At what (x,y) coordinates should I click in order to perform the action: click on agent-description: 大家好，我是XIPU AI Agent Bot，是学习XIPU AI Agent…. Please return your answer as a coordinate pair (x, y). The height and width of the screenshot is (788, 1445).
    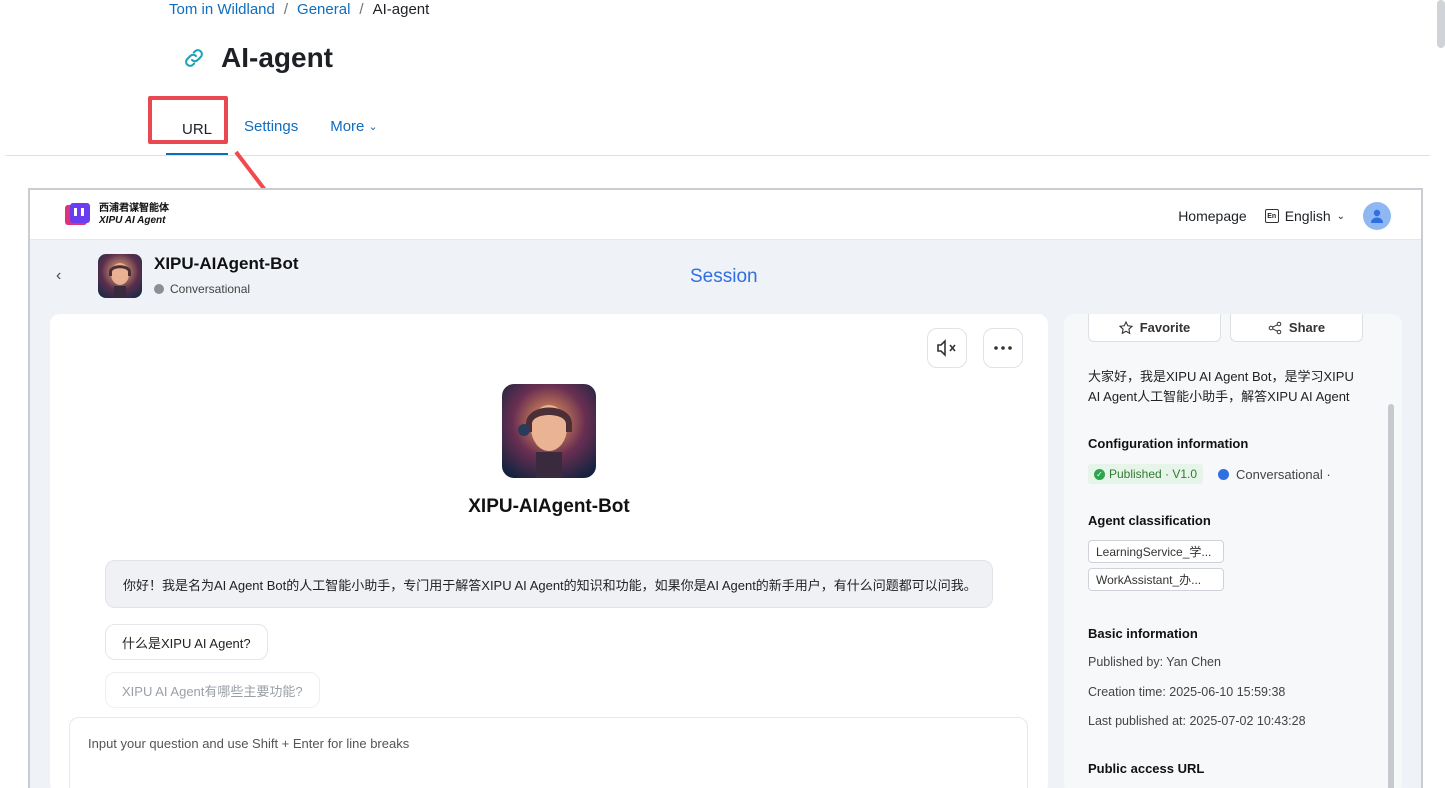
    Looking at the image, I should click on (1221, 386).